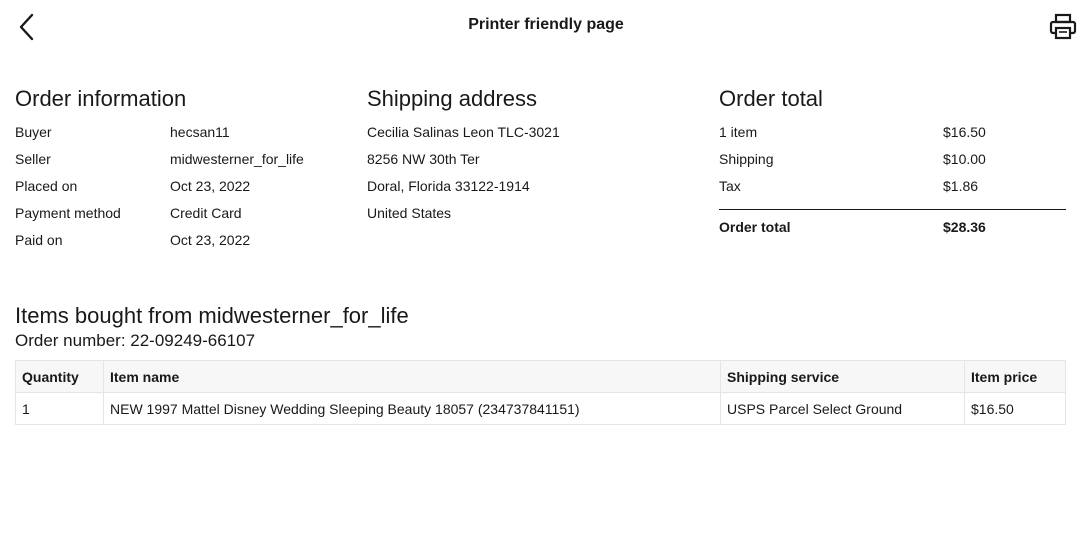 This screenshot has width=1092, height=536. Describe the element at coordinates (964, 159) in the screenshot. I see `shipping-cost-value: $10.00` at that location.